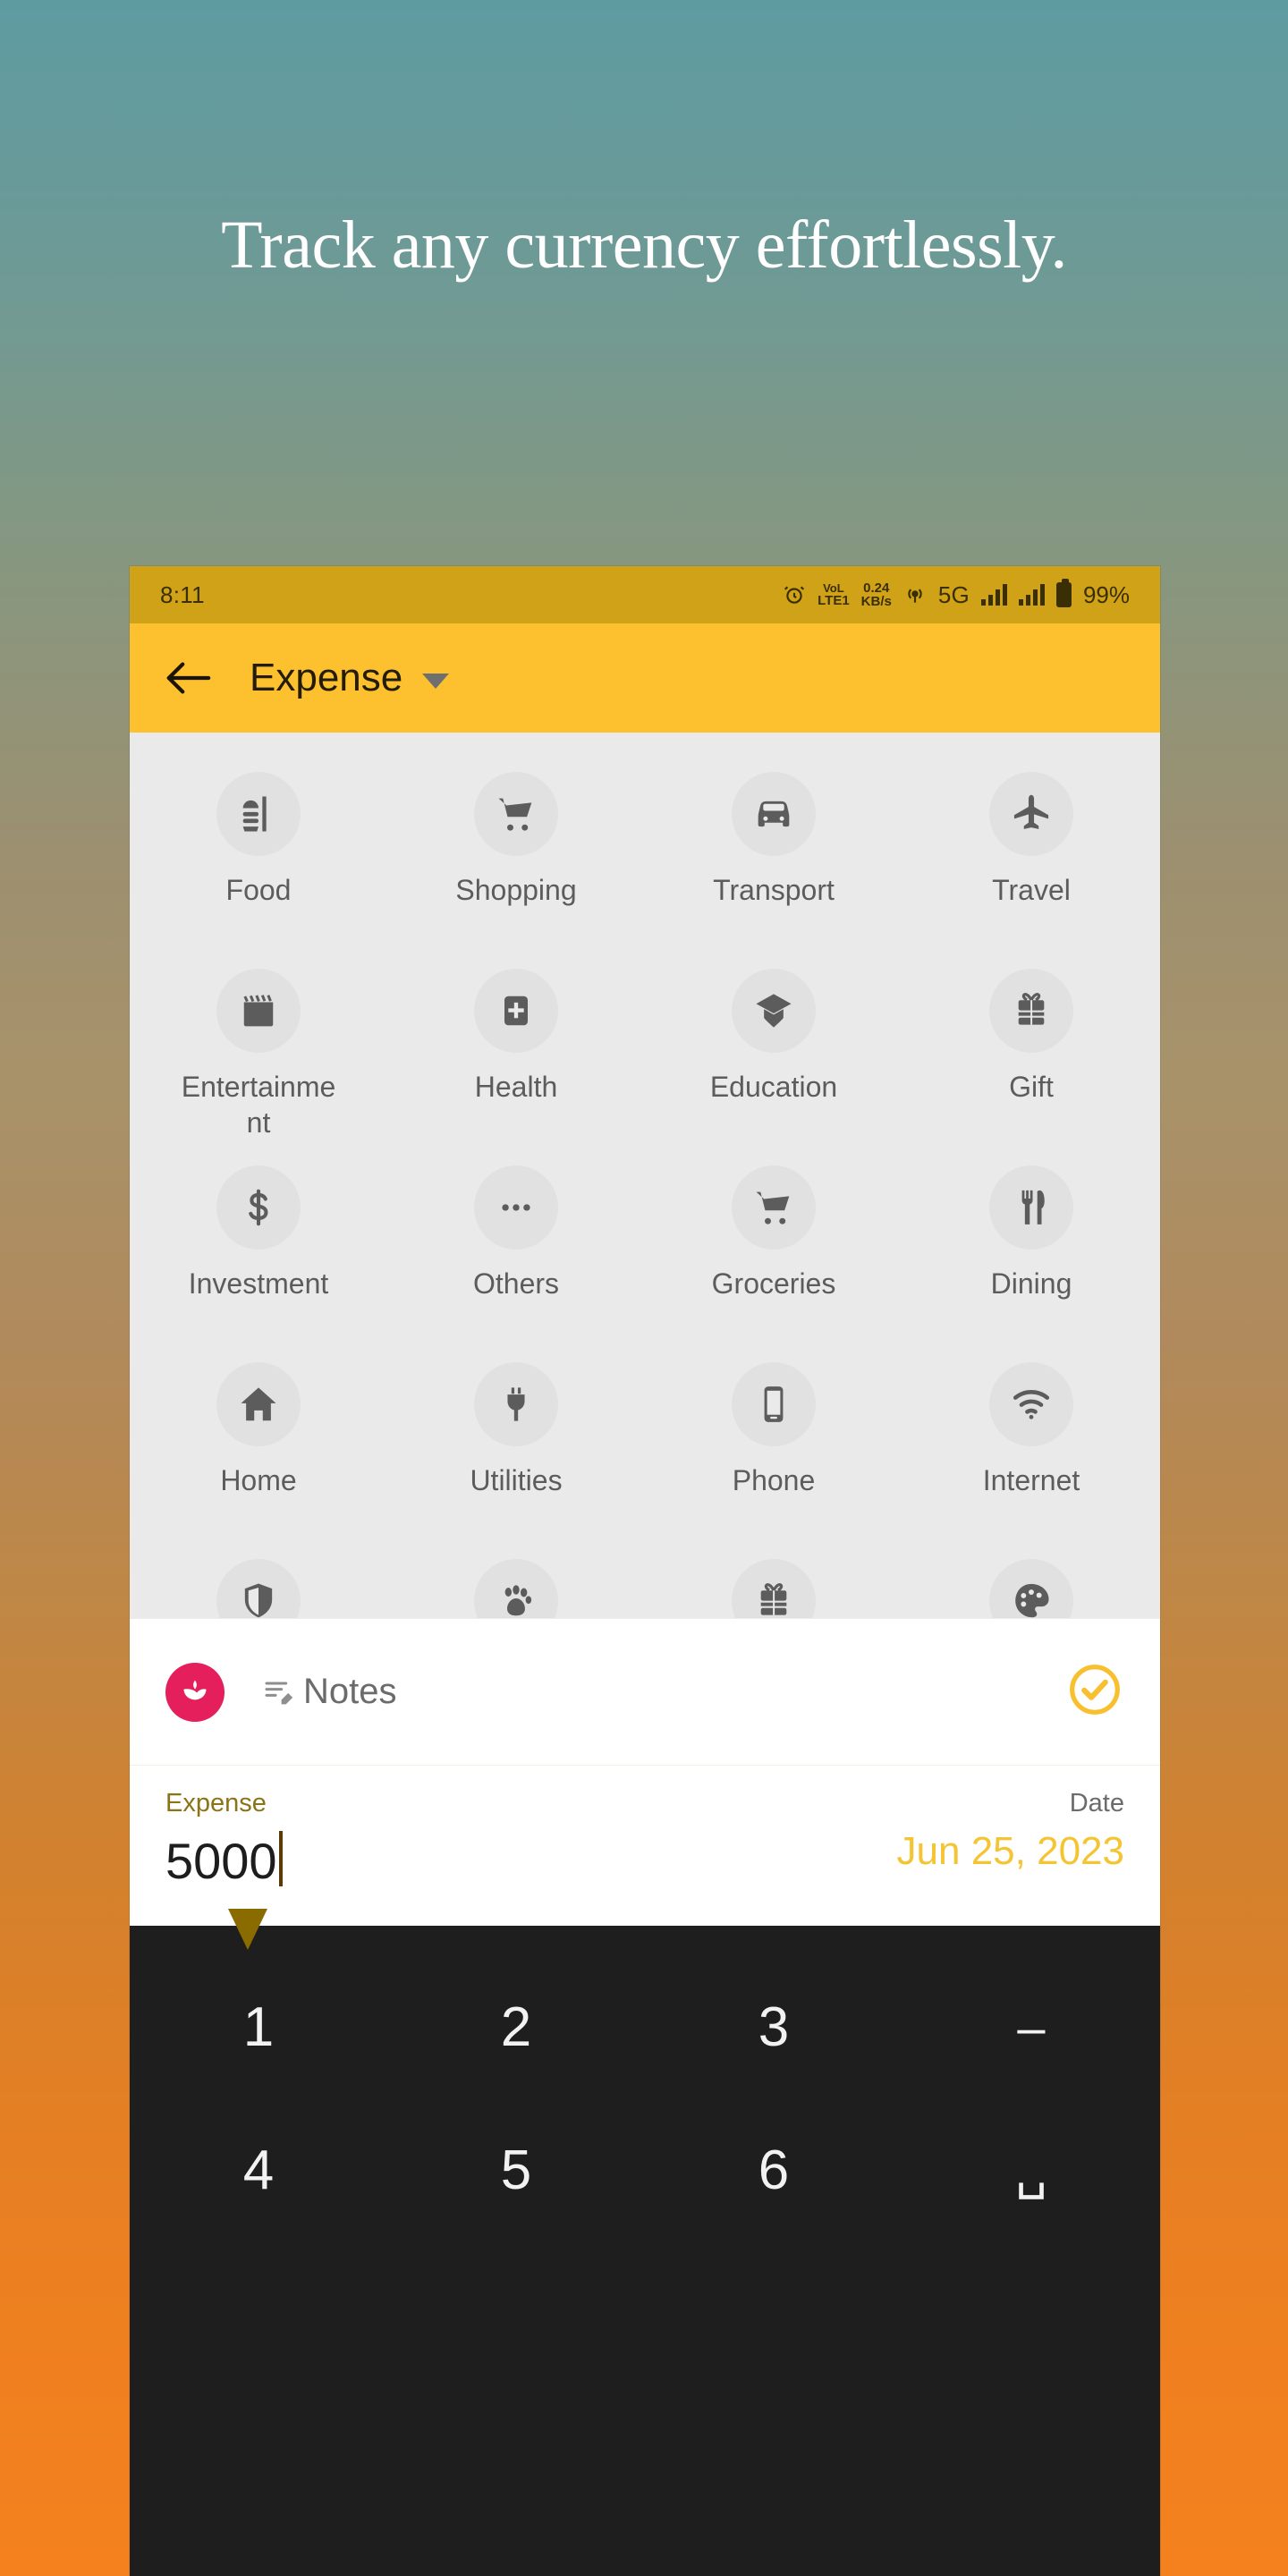 This screenshot has width=1288, height=2576. What do you see at coordinates (516, 1283) in the screenshot?
I see `category-label: Others` at bounding box center [516, 1283].